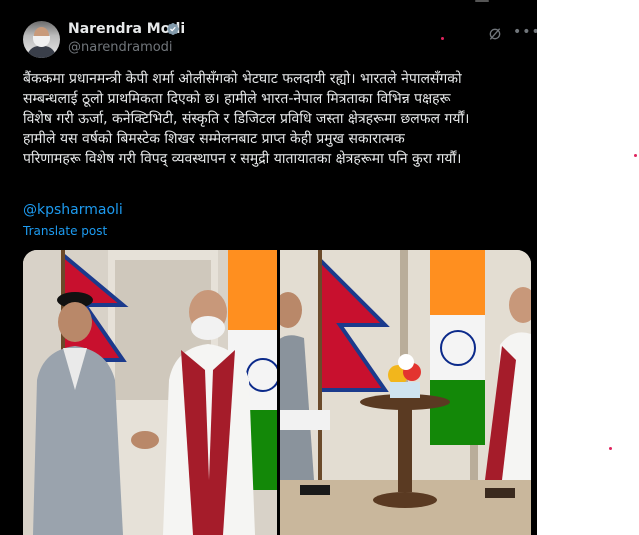 The image size is (639, 535). What do you see at coordinates (41, 39) in the screenshot?
I see `avatar` at bounding box center [41, 39].